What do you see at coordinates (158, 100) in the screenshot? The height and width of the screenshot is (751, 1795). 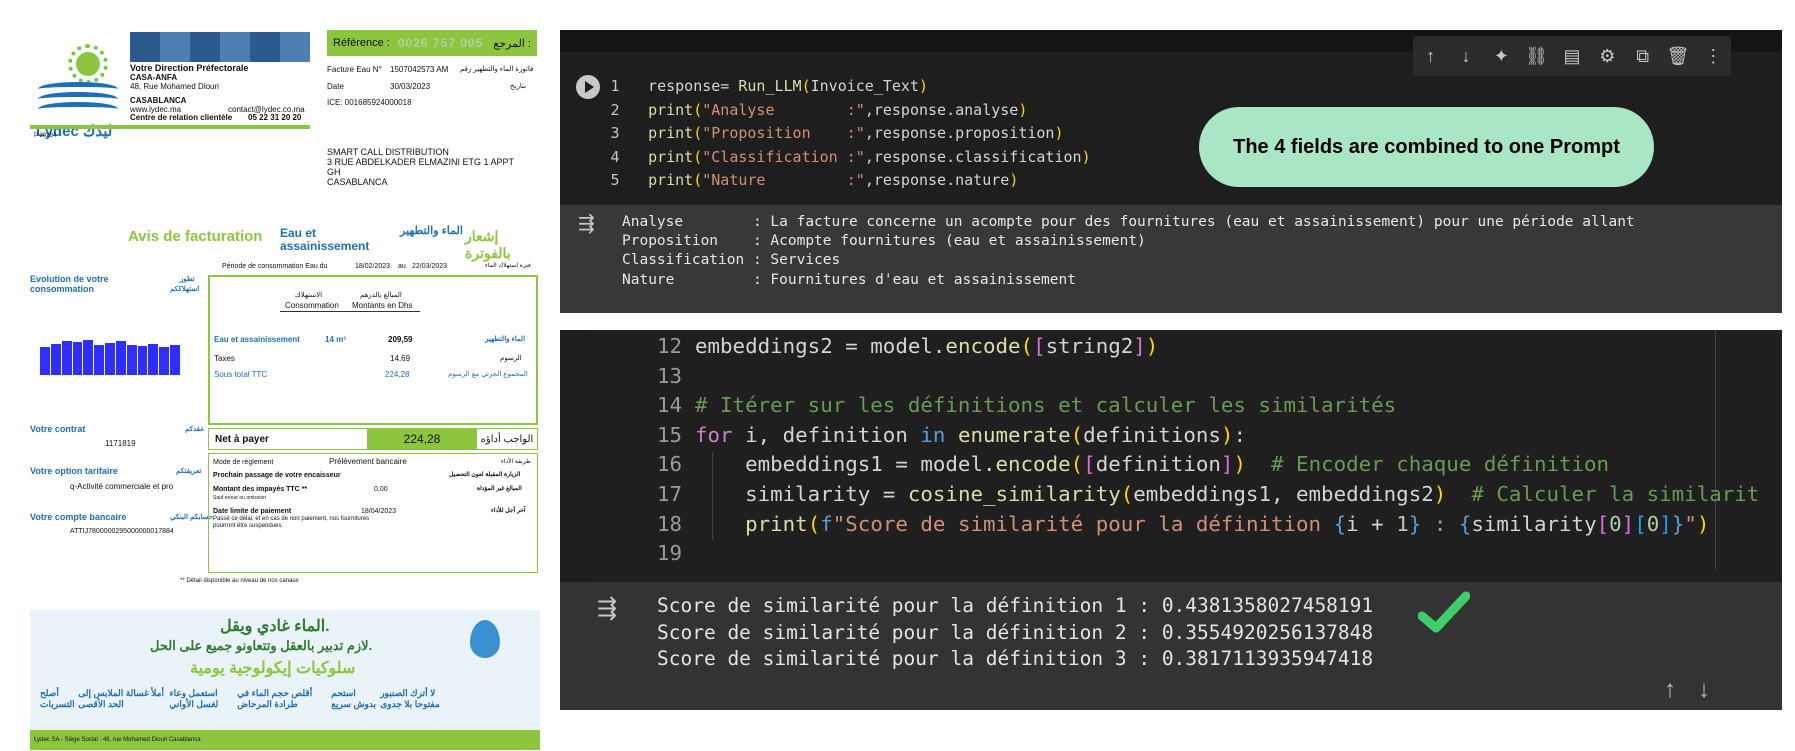 I see `direction-city: CASABLANCA` at bounding box center [158, 100].